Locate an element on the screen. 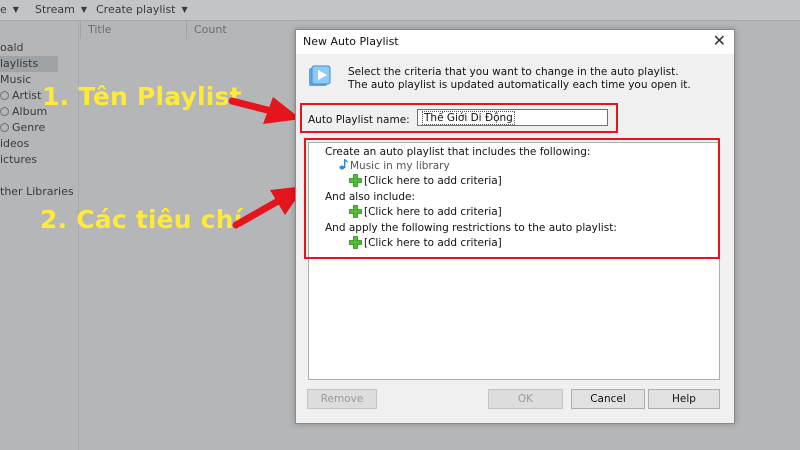  ok-button: OK is located at coordinates (525, 399).